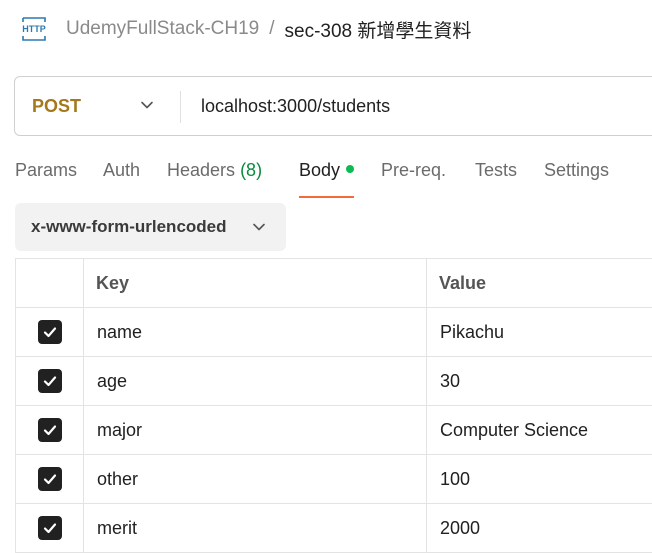 Image resolution: width=652 pixels, height=553 pixels. What do you see at coordinates (201, 170) in the screenshot?
I see `tab-label: Headers` at bounding box center [201, 170].